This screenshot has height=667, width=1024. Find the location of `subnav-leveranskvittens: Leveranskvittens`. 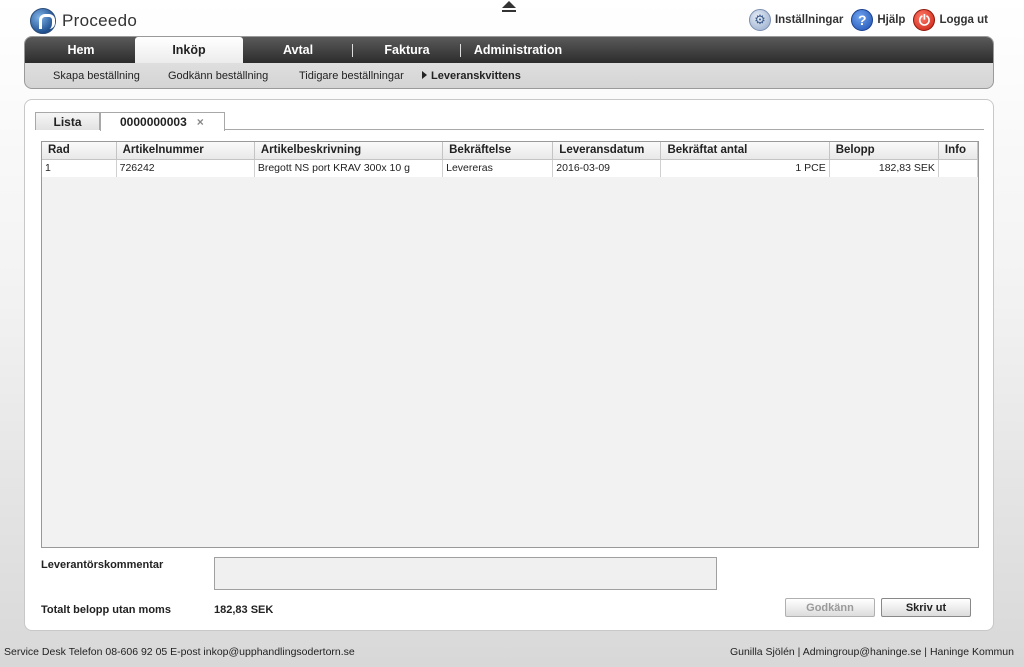

subnav-leveranskvittens: Leveranskvittens is located at coordinates (471, 76).